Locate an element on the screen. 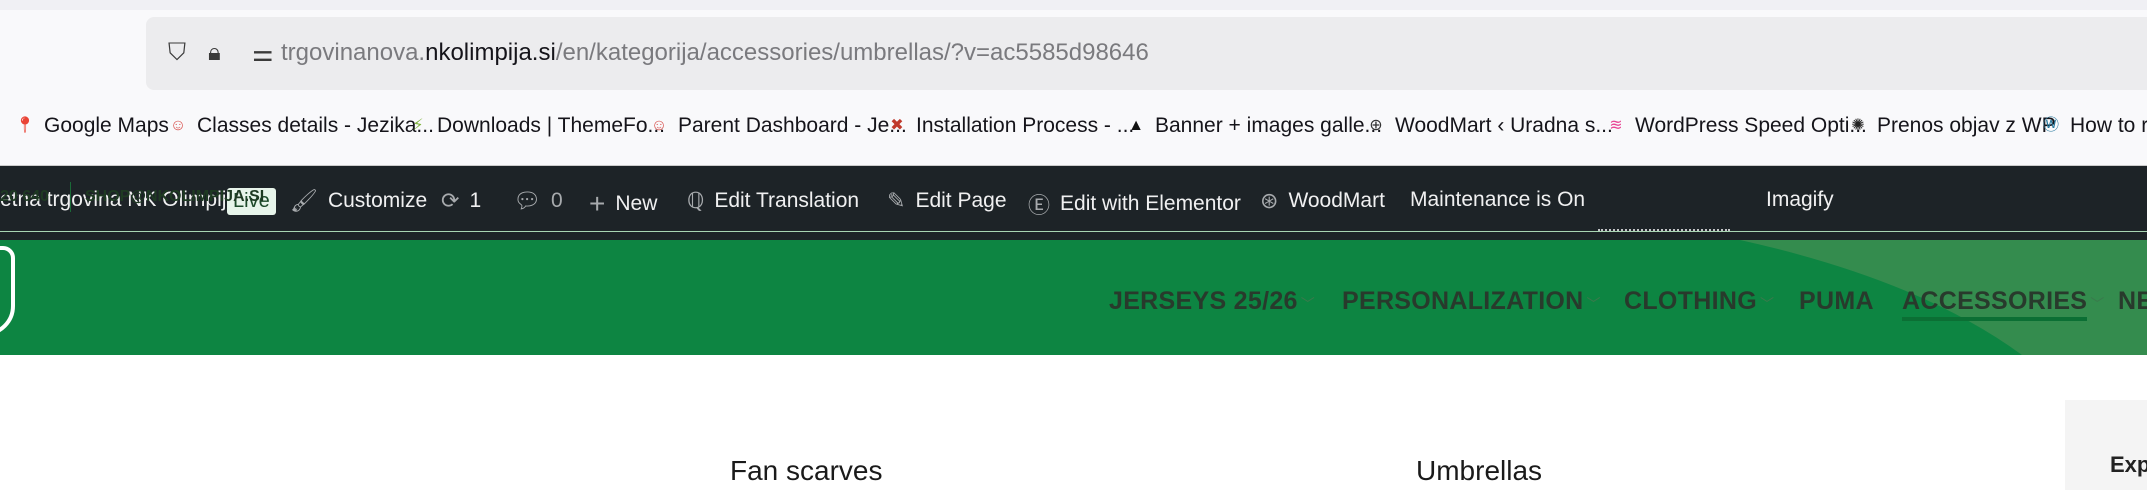 The width and height of the screenshot is (2147, 490). bookmark-label: Google Maps is located at coordinates (106, 125).